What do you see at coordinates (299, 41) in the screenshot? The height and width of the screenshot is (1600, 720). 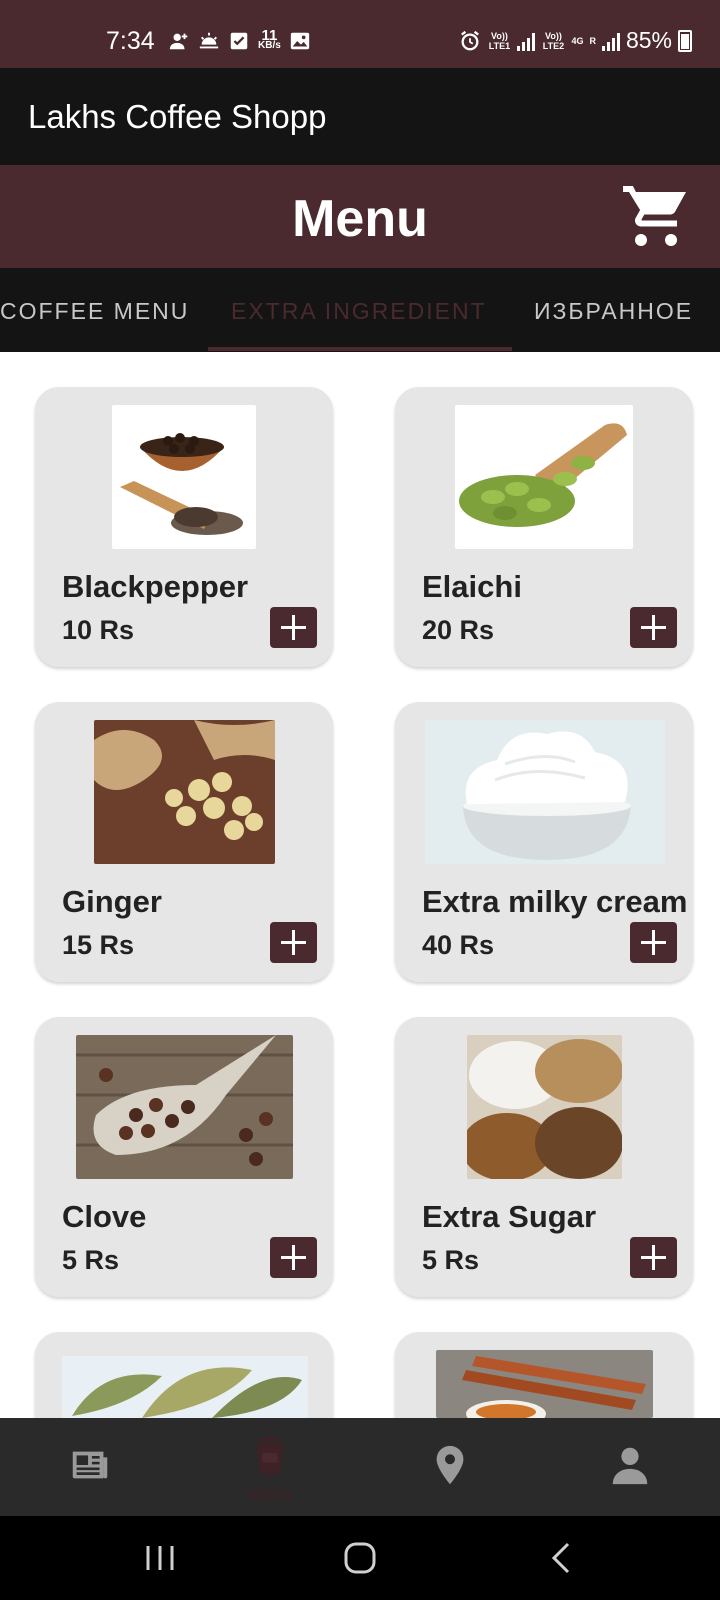 I see `image-icon` at bounding box center [299, 41].